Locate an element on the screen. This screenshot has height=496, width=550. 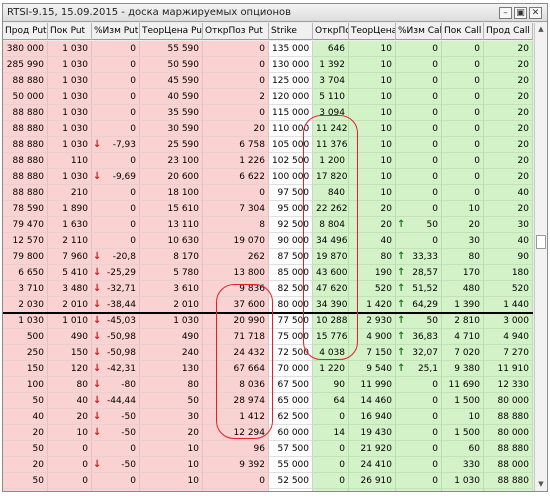
table-row: 88 880 210 0 18 100 0 97 500 840 10 0 0 40 is located at coordinates (268, 193).